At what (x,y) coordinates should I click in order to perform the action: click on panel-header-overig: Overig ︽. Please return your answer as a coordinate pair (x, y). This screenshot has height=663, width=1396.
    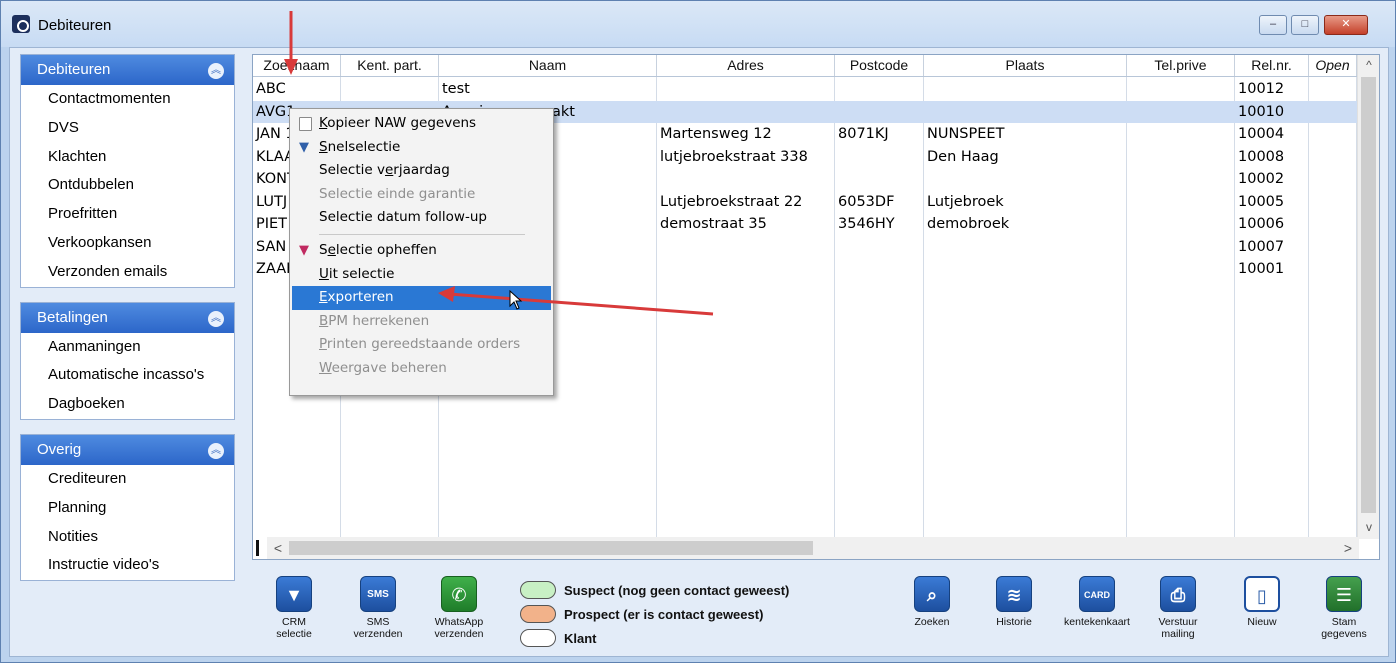
    Looking at the image, I should click on (127, 449).